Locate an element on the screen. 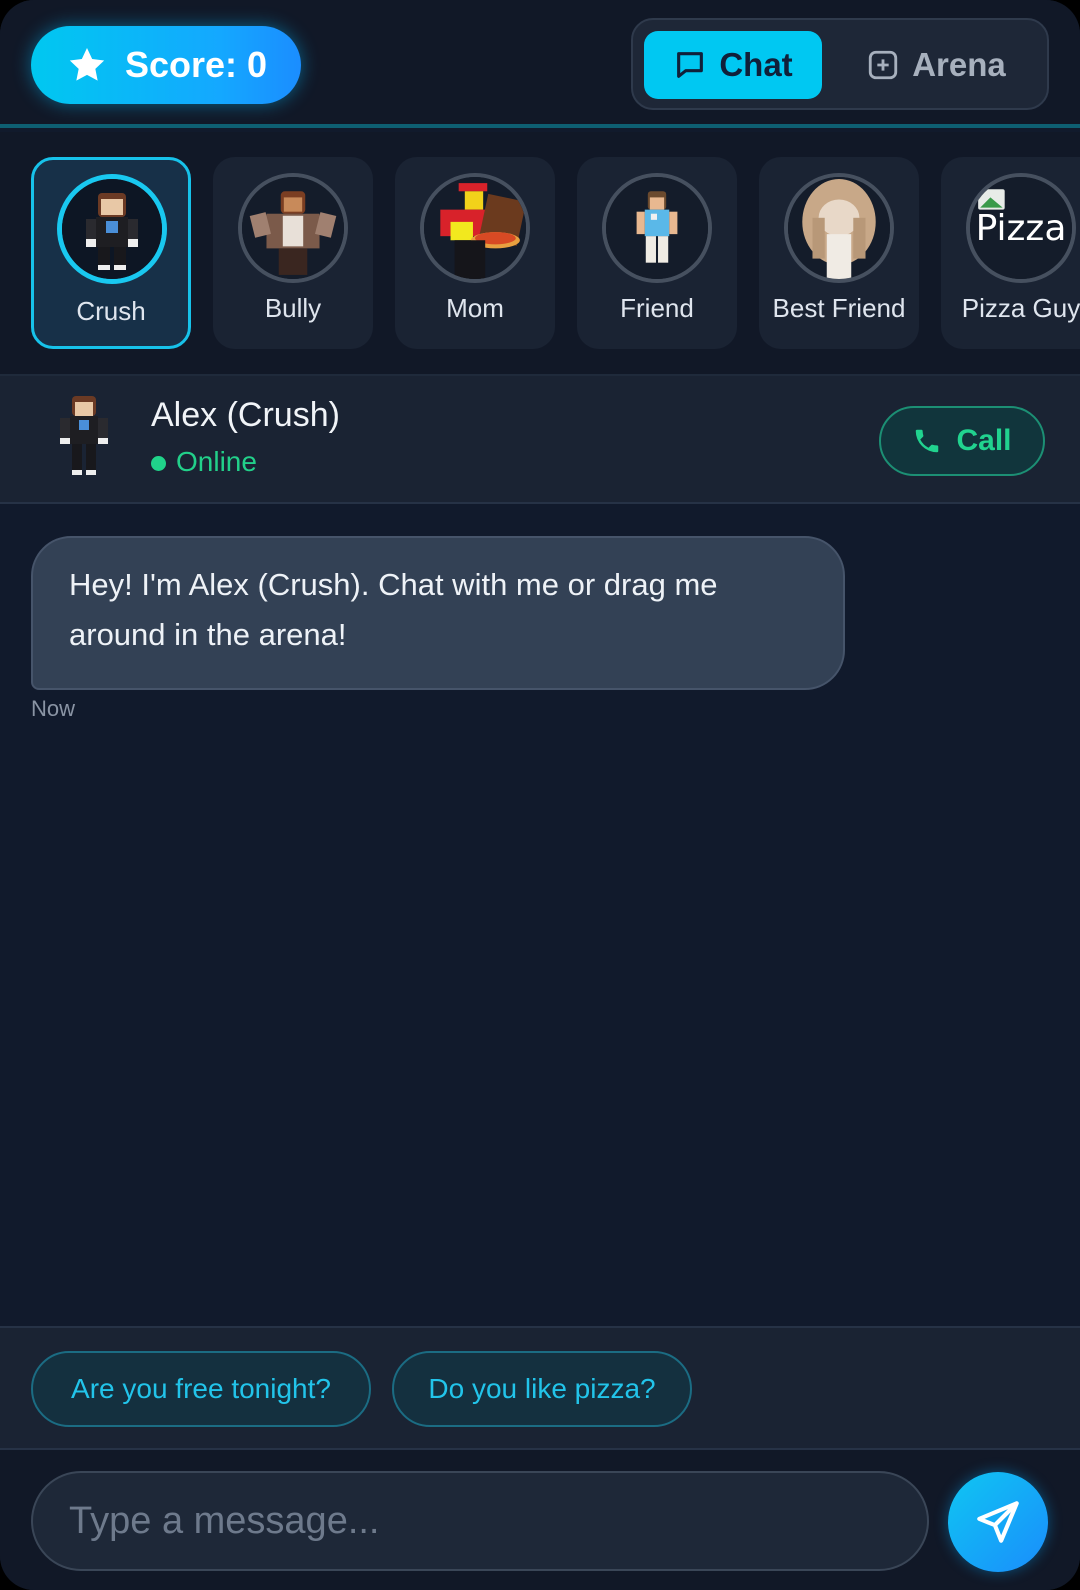 This screenshot has width=1080, height=1590. top-bar: Score: 0 Chat Arena is located at coordinates (540, 64).